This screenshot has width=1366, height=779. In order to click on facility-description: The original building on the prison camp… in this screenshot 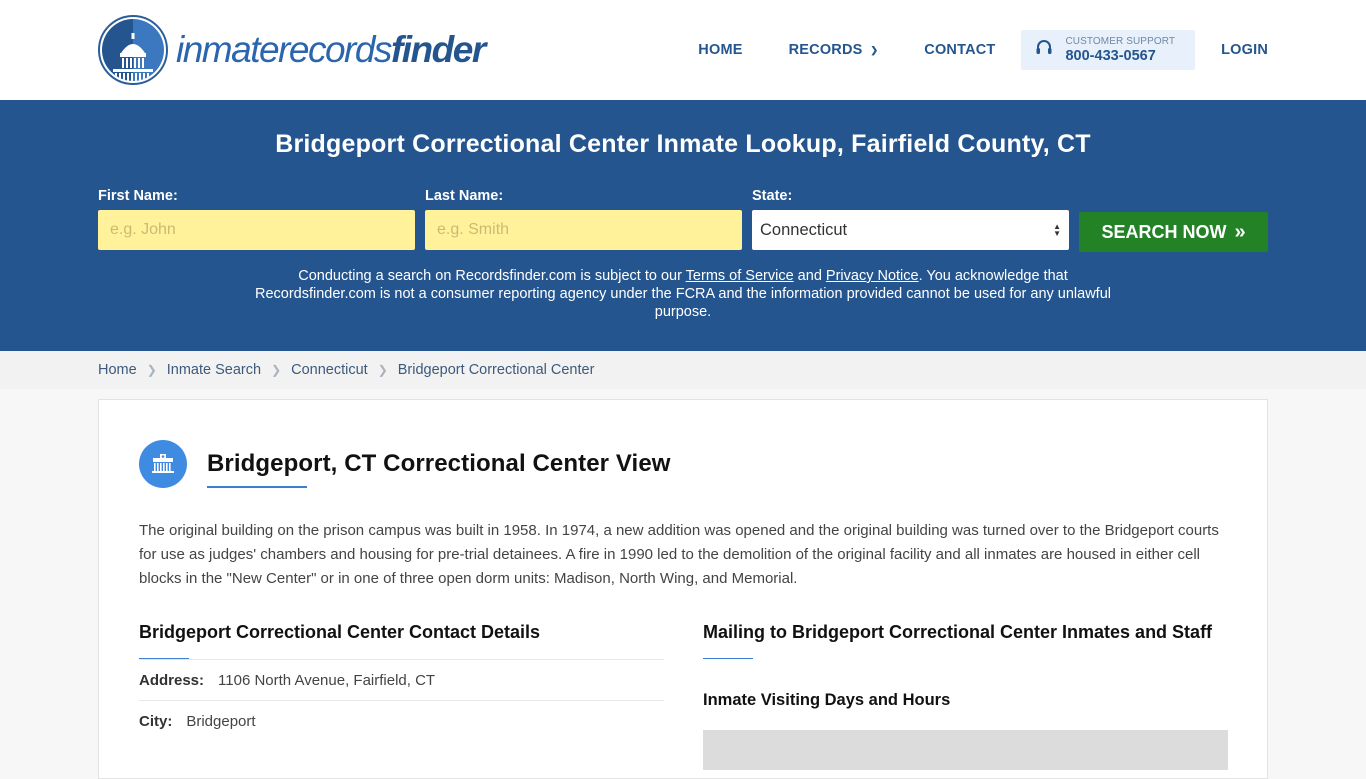, I will do `click(679, 554)`.